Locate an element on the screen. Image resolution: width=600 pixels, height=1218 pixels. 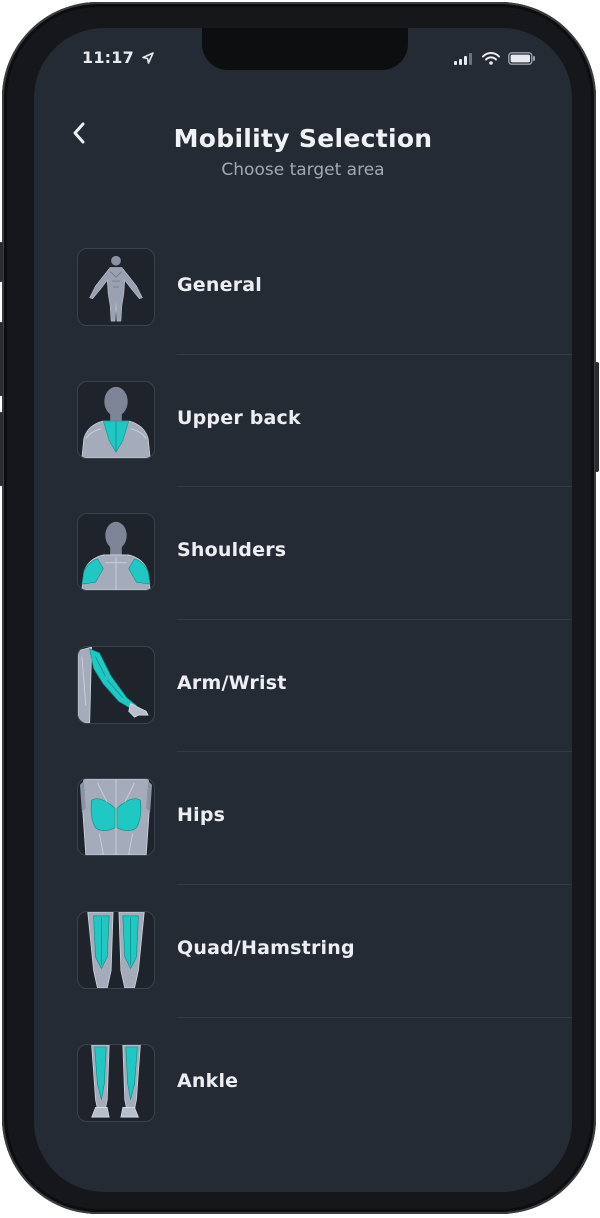
volume-down-button is located at coordinates (1, 449).